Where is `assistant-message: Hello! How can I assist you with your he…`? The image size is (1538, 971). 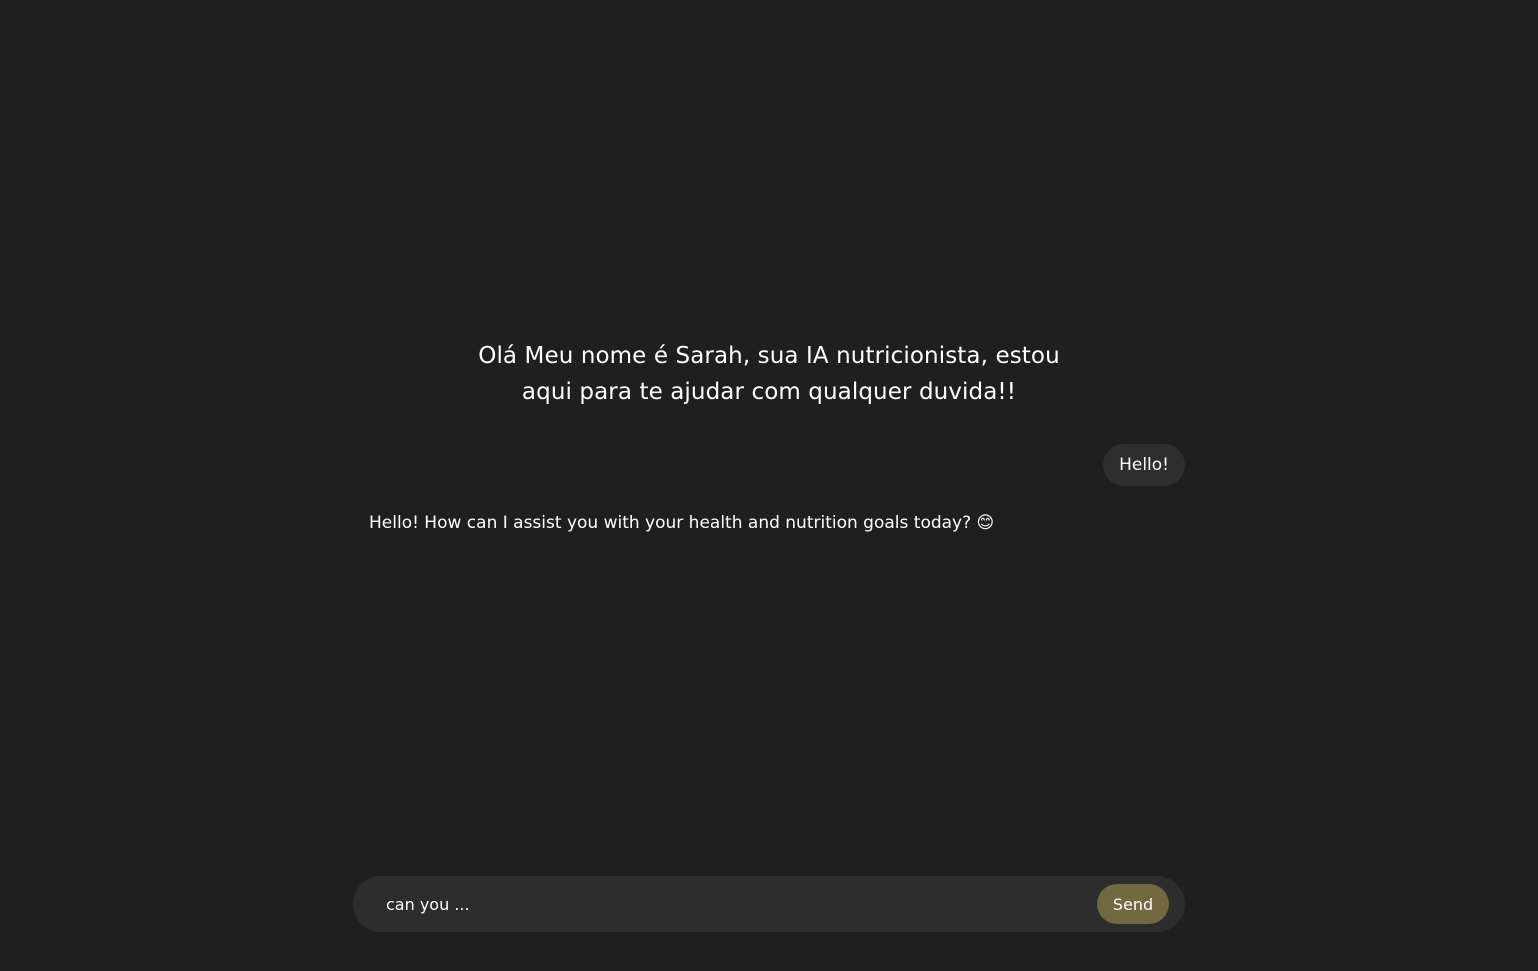 assistant-message: Hello! How can I assist you with your he… is located at coordinates (682, 523).